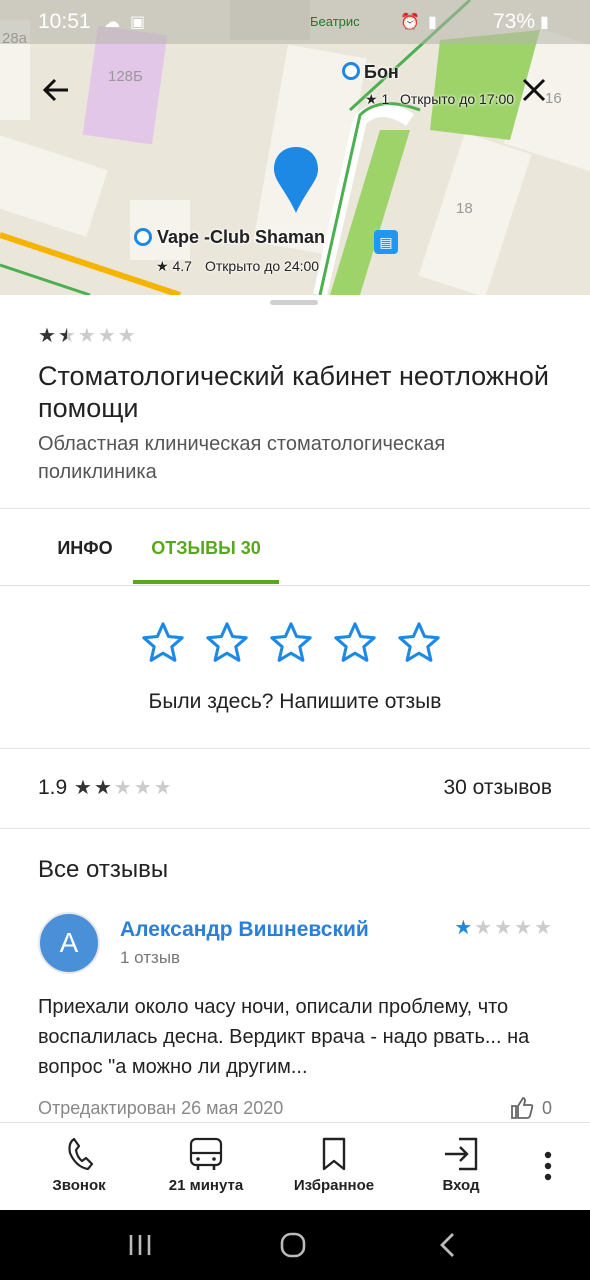 The width and height of the screenshot is (590, 1280). I want to click on thumbs-up-icon, so click(522, 1108).